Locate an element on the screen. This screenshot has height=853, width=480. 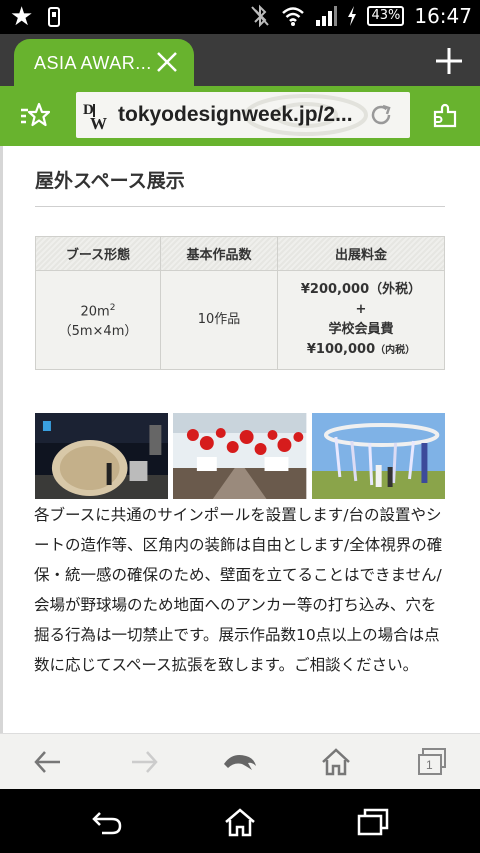
title-divider is located at coordinates (240, 206).